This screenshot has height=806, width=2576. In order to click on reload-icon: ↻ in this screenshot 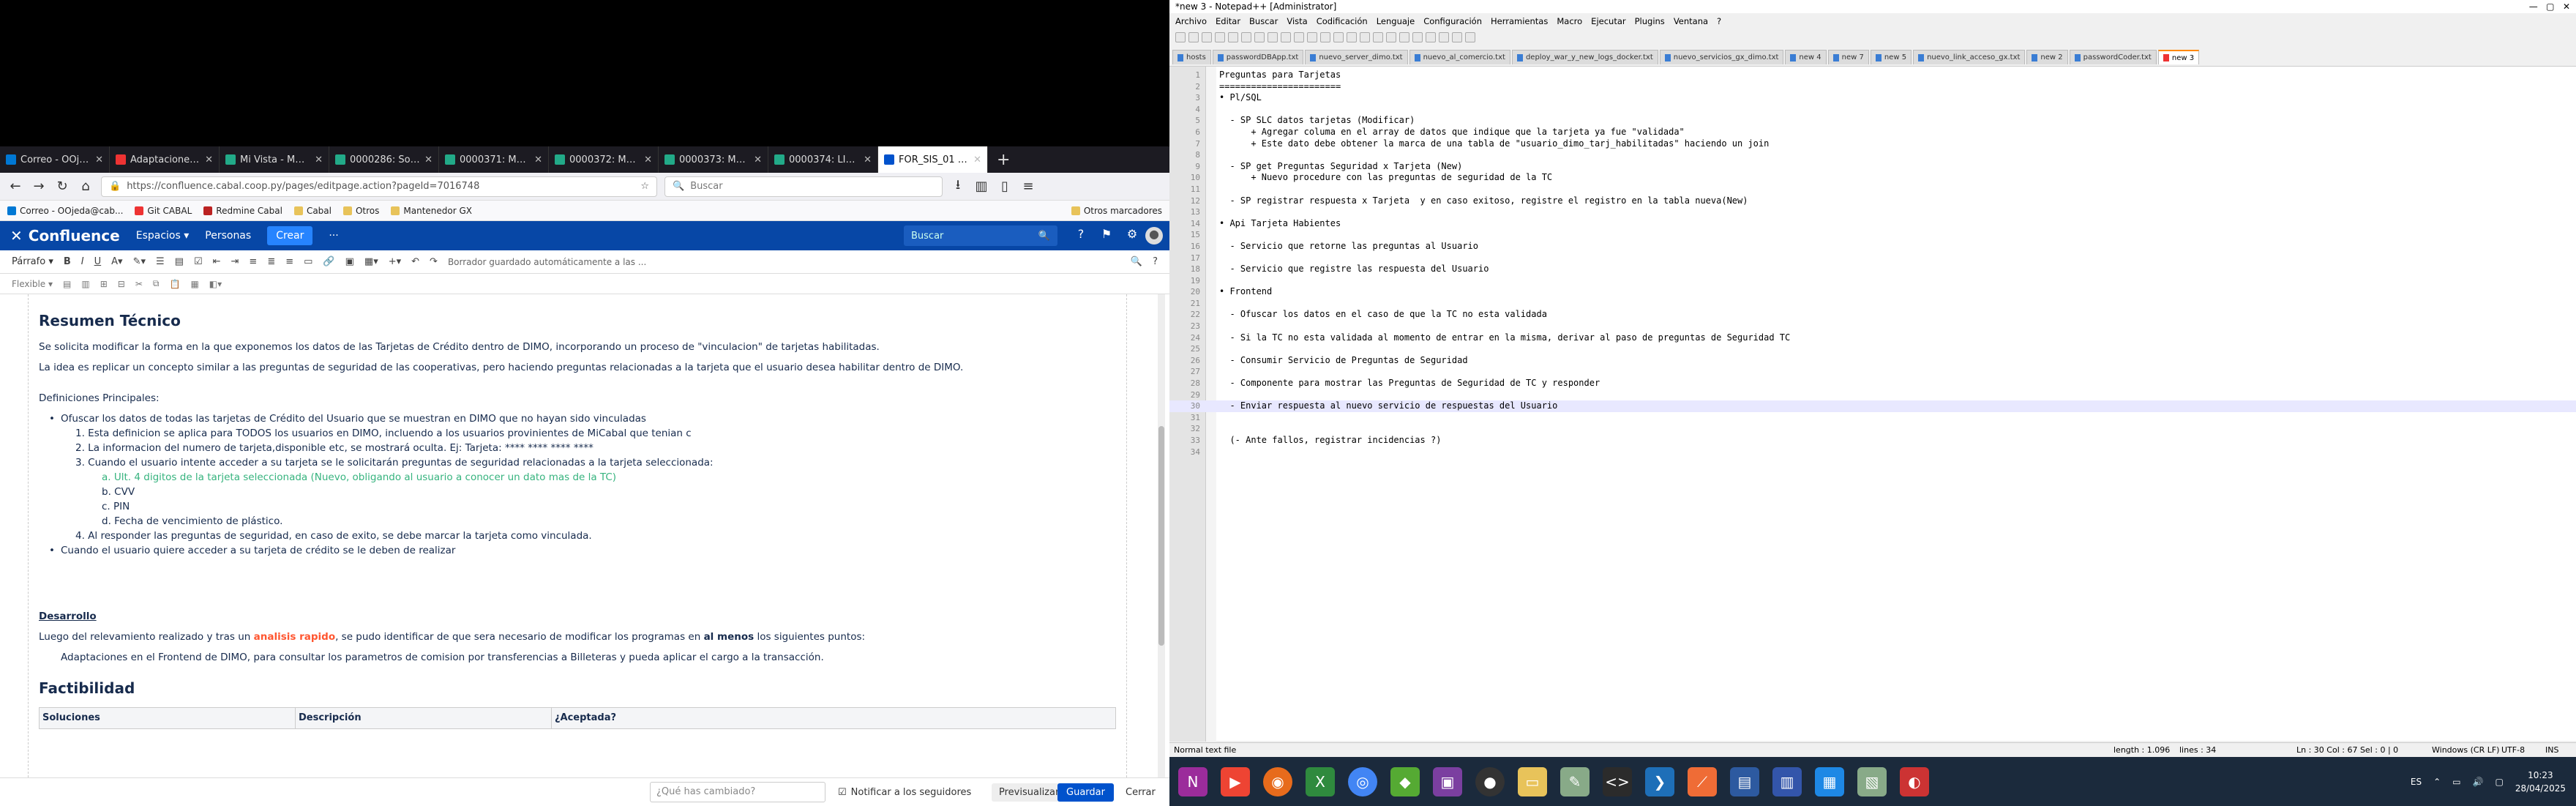, I will do `click(62, 186)`.